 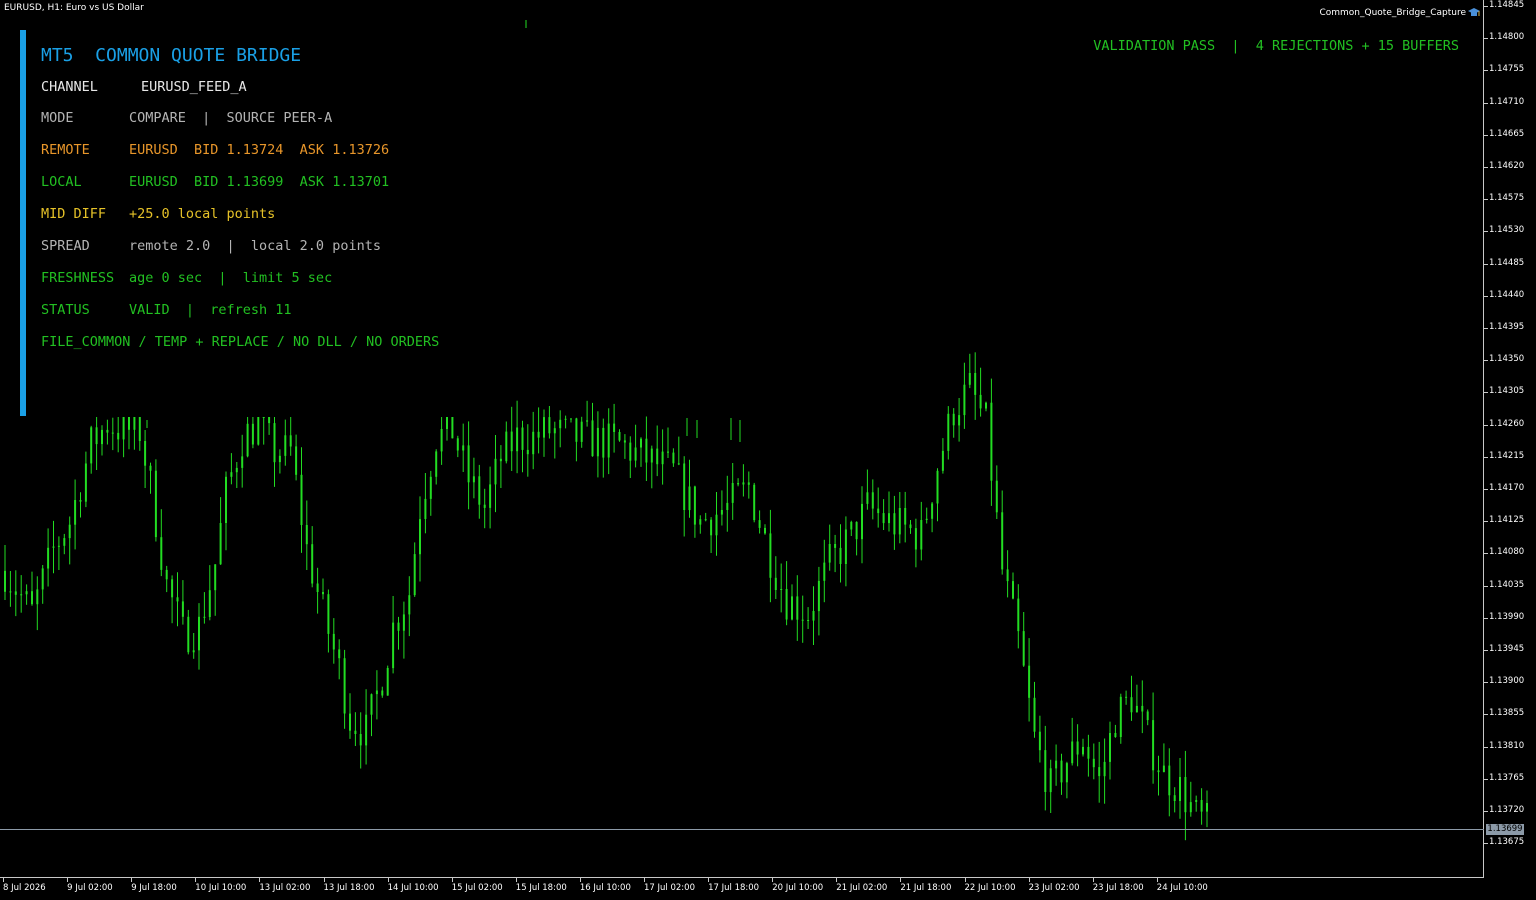 I want to click on expert-advisor-name: Common_Quote_Bridge_Capture, so click(x=1392, y=13).